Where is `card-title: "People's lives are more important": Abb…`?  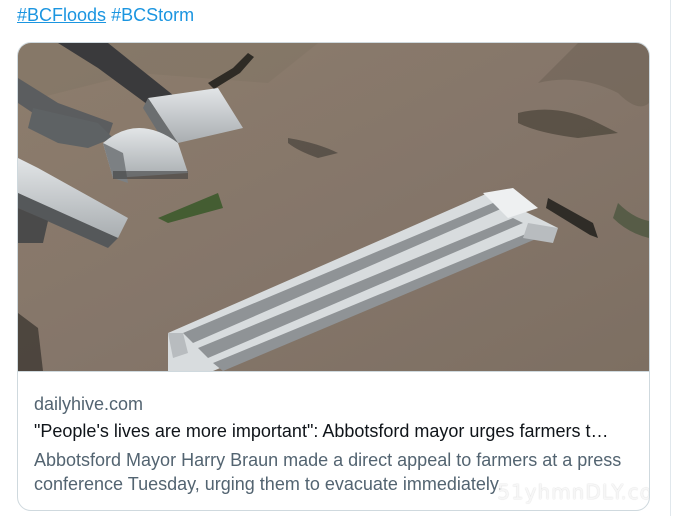 card-title: "People's lives are more important": Abb… is located at coordinates (334, 431).